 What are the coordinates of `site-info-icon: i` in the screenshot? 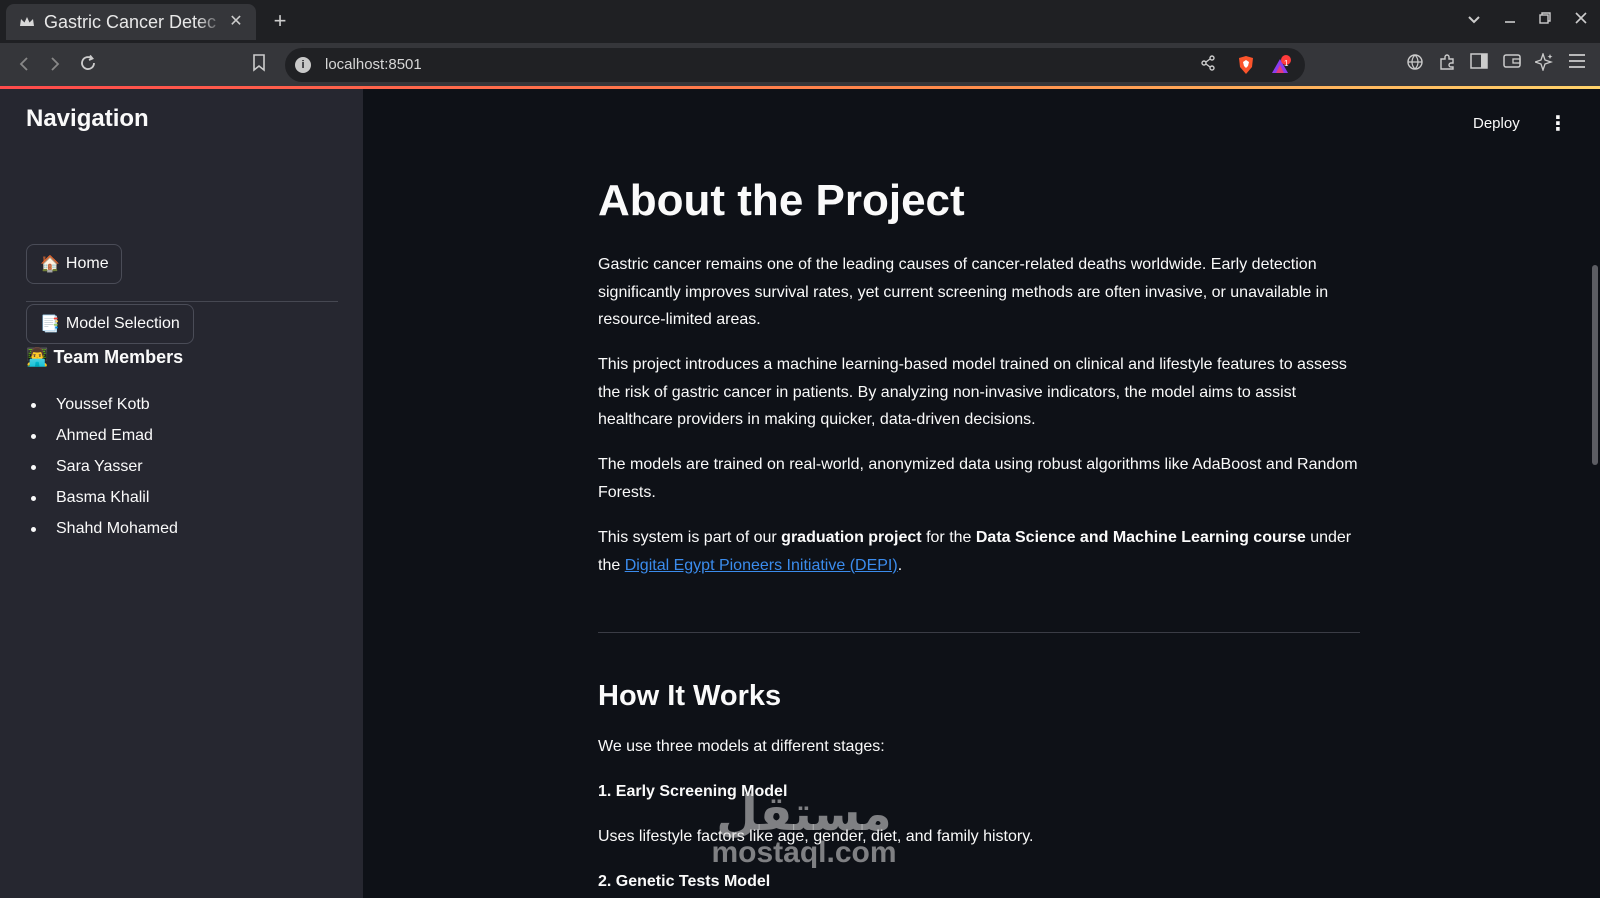 It's located at (303, 65).